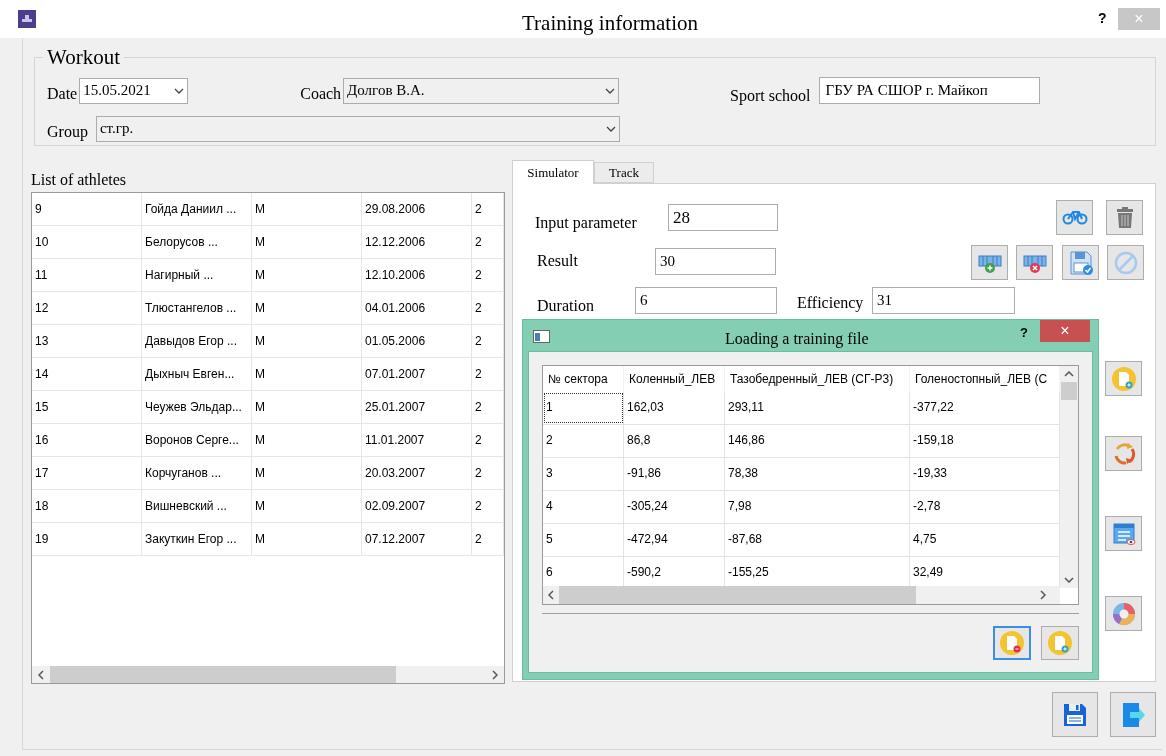 The width and height of the screenshot is (1166, 756). What do you see at coordinates (830, 303) in the screenshot?
I see `field-label: Efficiency` at bounding box center [830, 303].